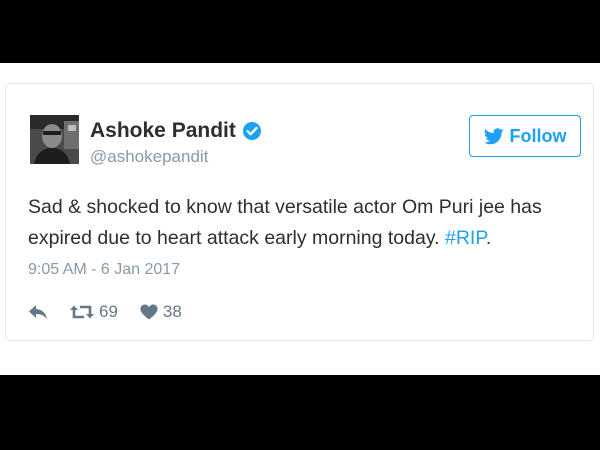  Describe the element at coordinates (465, 238) in the screenshot. I see `hashtag-link: #RIP` at that location.